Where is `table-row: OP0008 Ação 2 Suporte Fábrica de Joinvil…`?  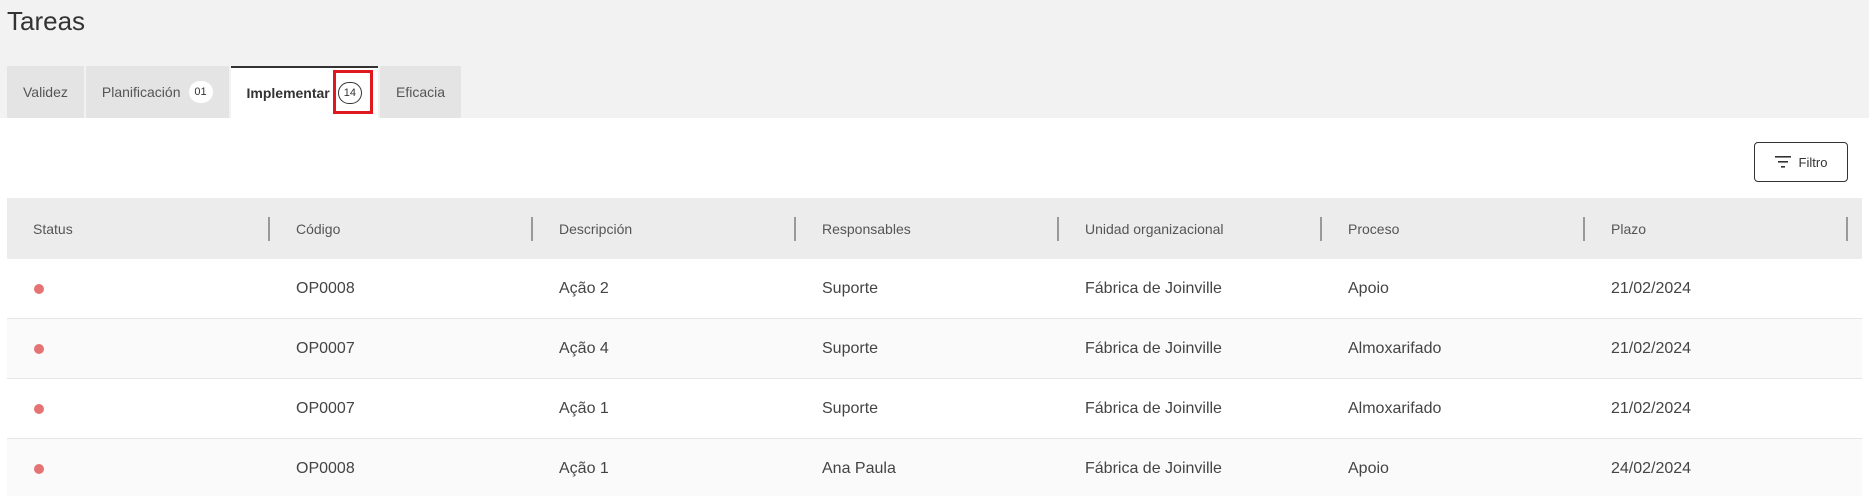
table-row: OP0008 Ação 2 Suporte Fábrica de Joinvil… is located at coordinates (934, 289).